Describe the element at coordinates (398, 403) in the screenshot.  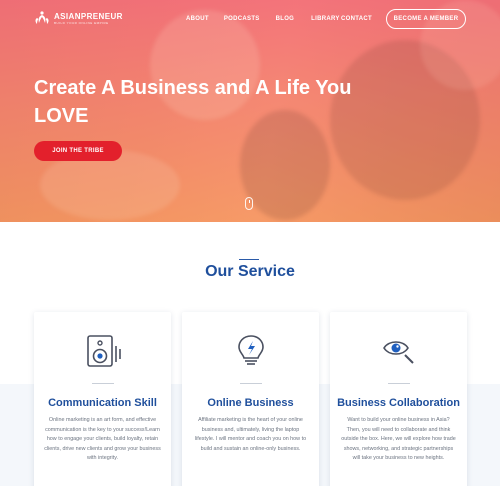
I see `card-title: Business Collaboration` at that location.